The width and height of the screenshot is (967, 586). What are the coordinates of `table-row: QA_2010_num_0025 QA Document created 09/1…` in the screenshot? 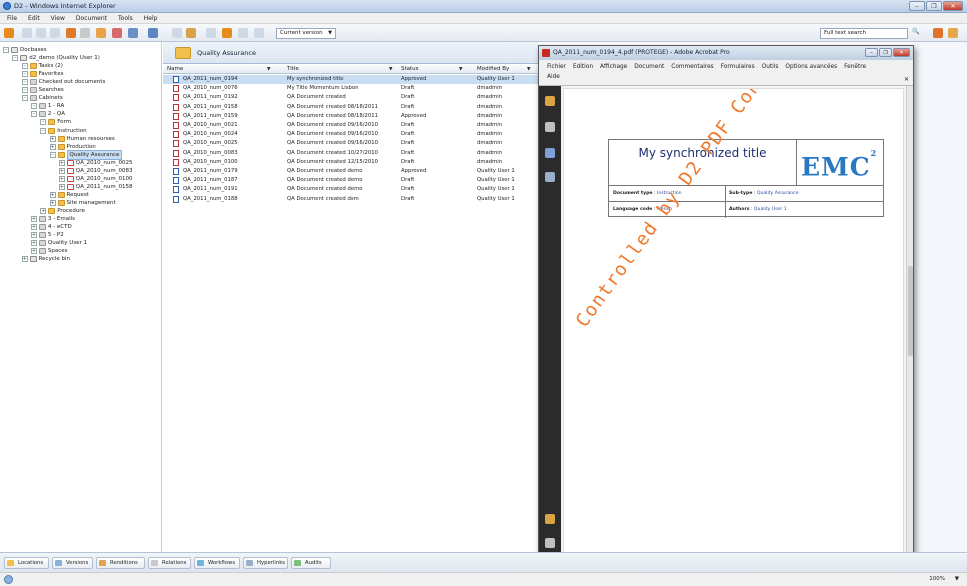 It's located at (350, 143).